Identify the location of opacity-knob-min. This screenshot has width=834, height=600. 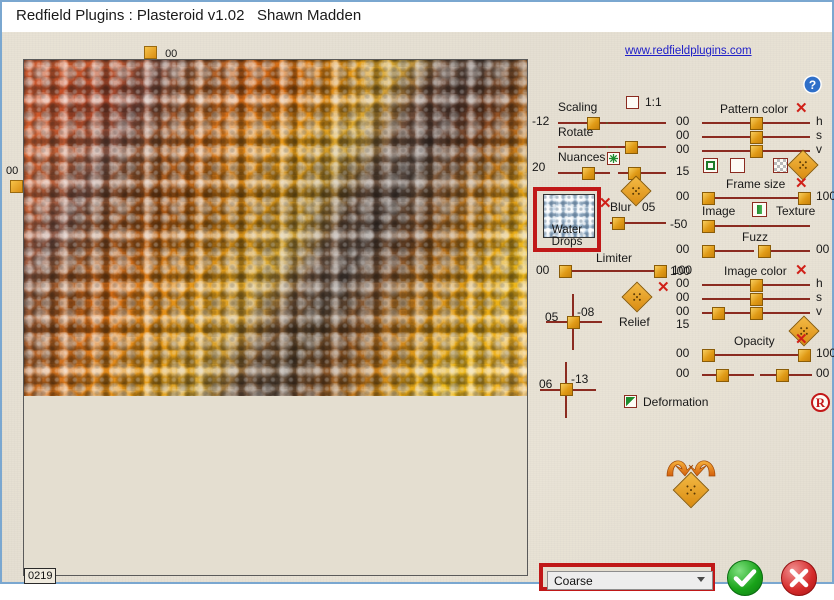
(708, 355).